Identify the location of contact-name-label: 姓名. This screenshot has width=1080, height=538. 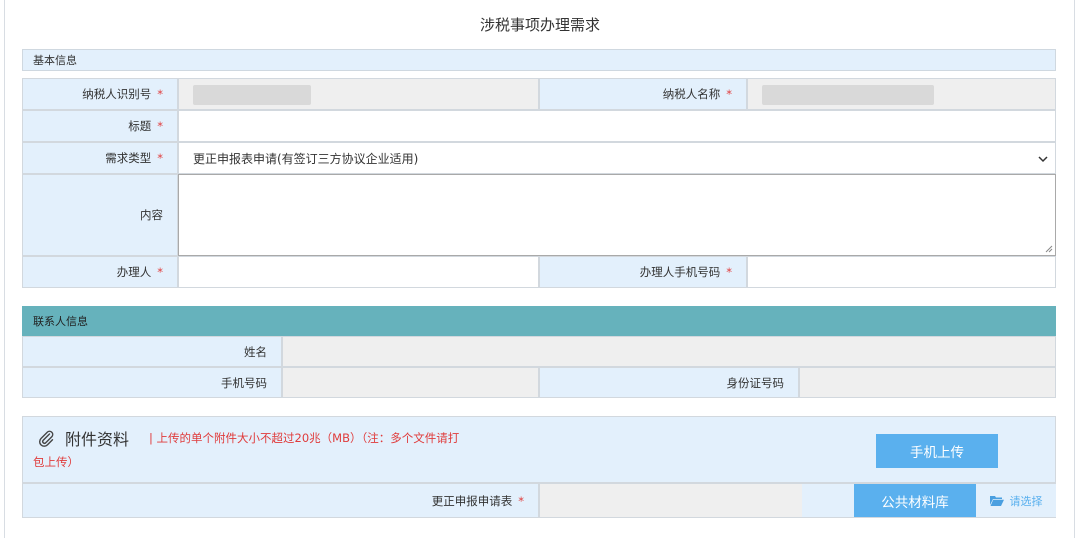
(255, 351).